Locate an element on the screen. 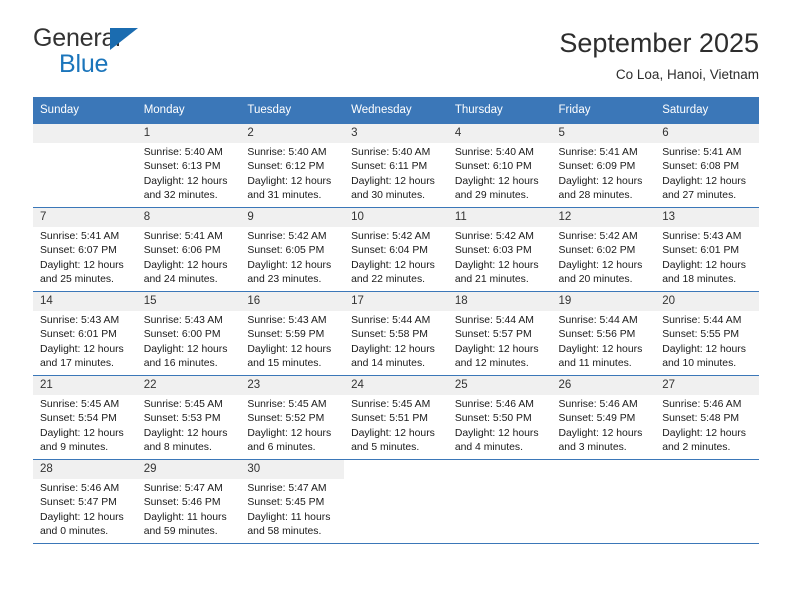 Image resolution: width=792 pixels, height=612 pixels. daylight-text-line2: and 10 minutes. is located at coordinates (699, 363).